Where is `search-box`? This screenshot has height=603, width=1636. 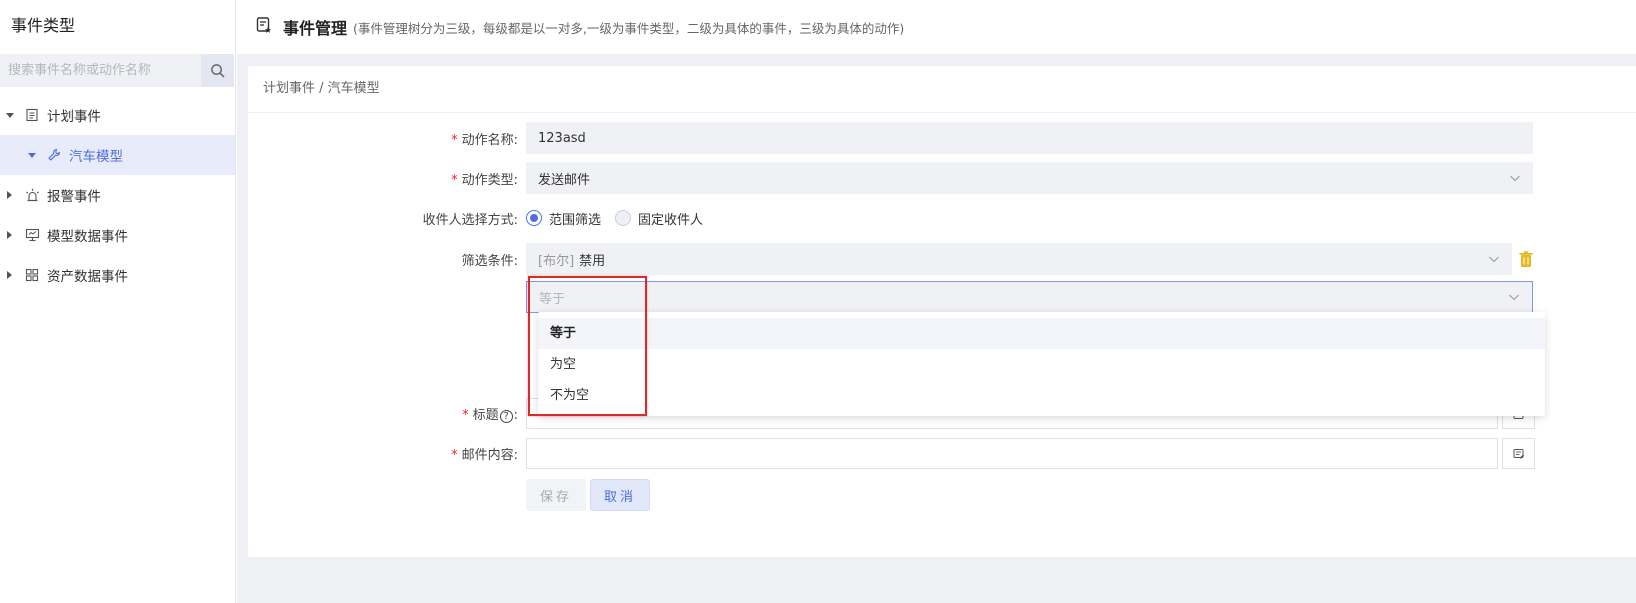 search-box is located at coordinates (117, 70).